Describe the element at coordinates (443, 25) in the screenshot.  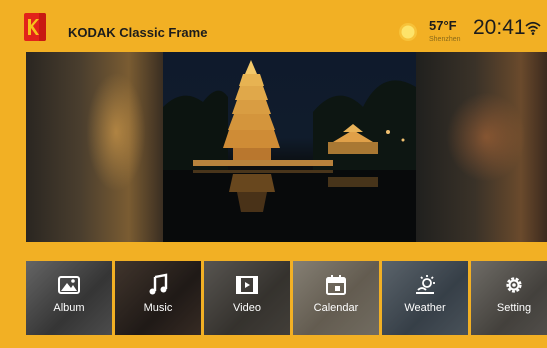
I see `temperature: 57°F` at that location.